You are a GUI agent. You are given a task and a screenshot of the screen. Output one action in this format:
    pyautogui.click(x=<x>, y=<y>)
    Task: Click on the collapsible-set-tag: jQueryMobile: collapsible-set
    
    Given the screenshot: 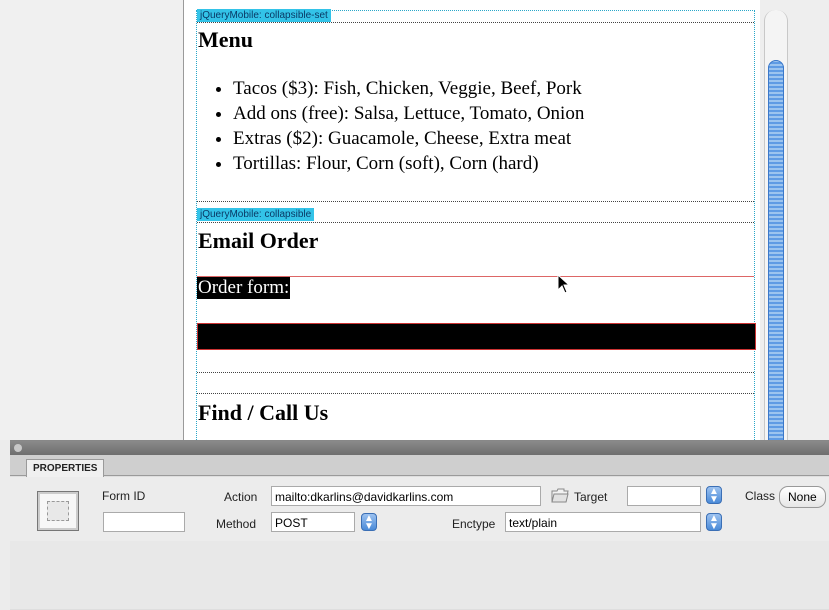 What is the action you would take?
    pyautogui.click(x=264, y=15)
    